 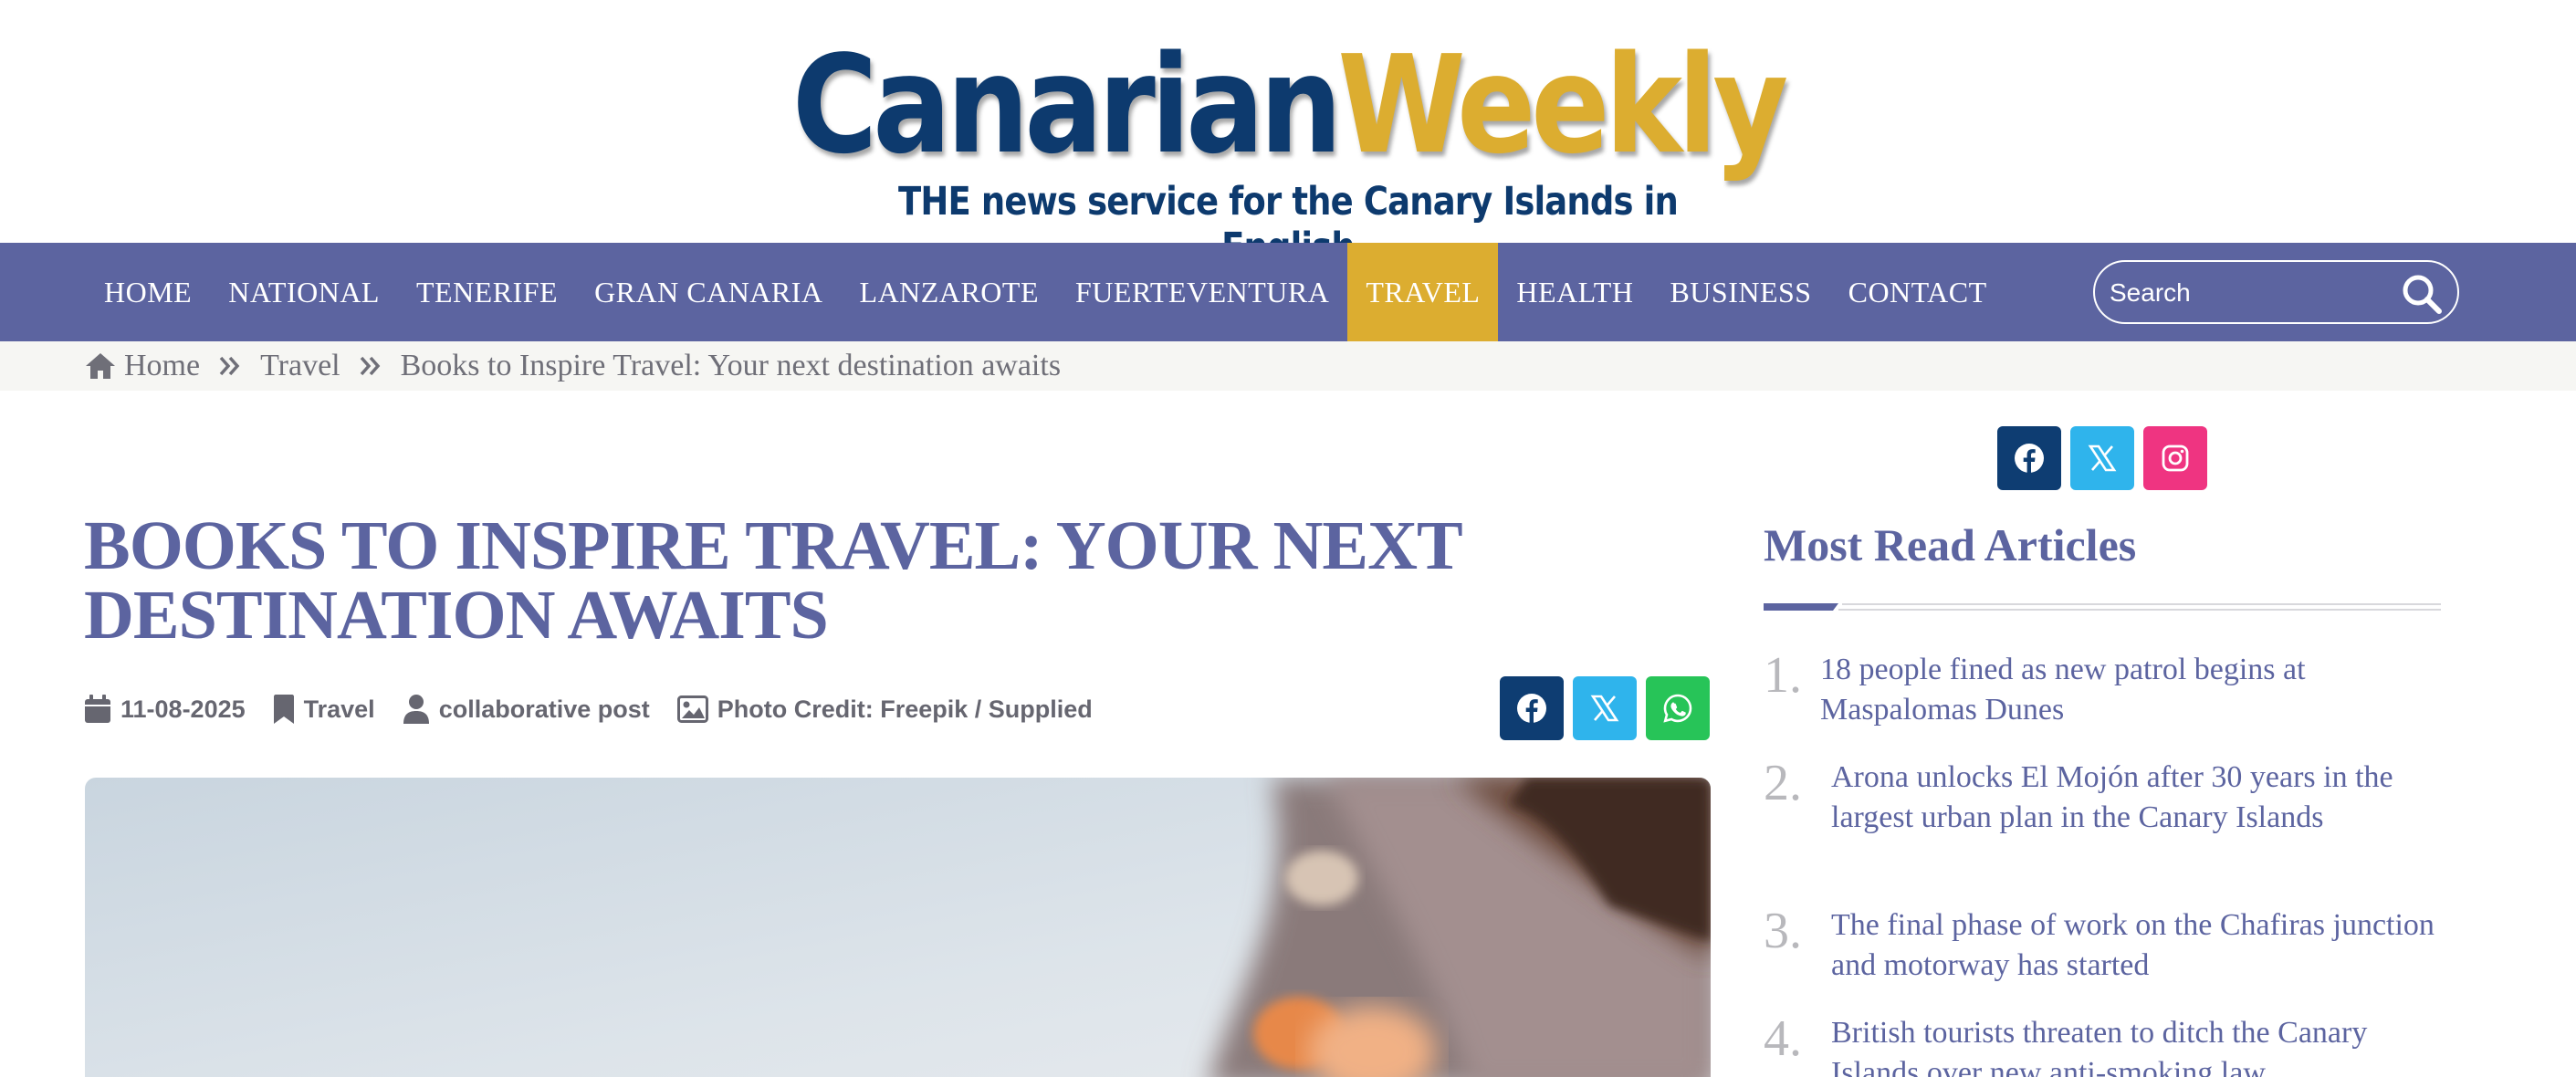 I want to click on share-x-button, so click(x=1605, y=708).